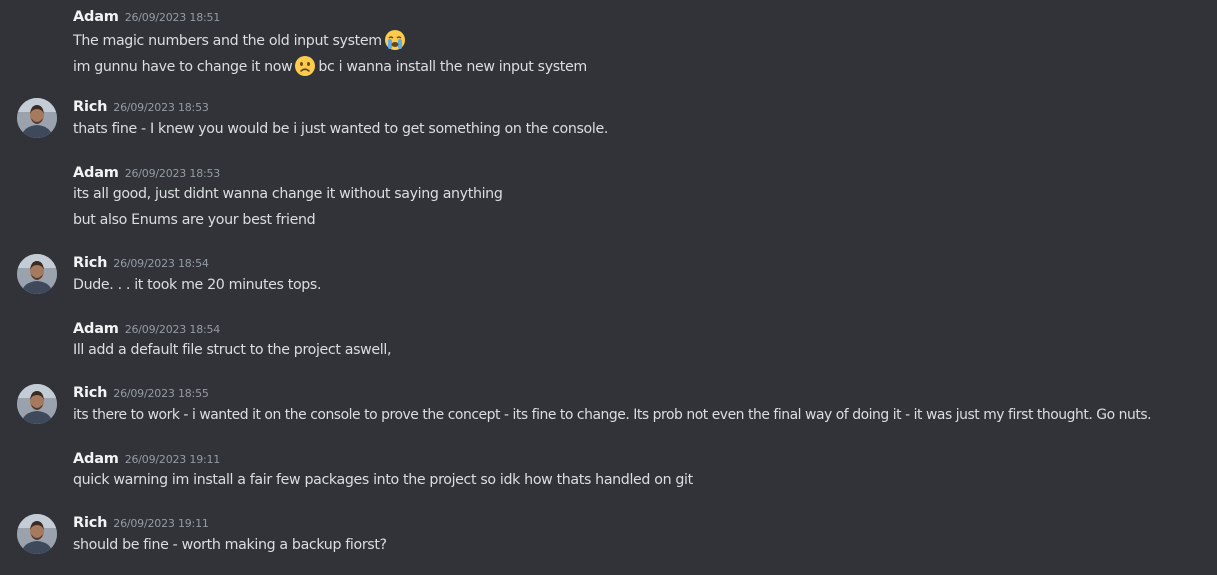 This screenshot has height=575, width=1217. I want to click on message-header: Rich 26/09/2023 18:55, so click(141, 393).